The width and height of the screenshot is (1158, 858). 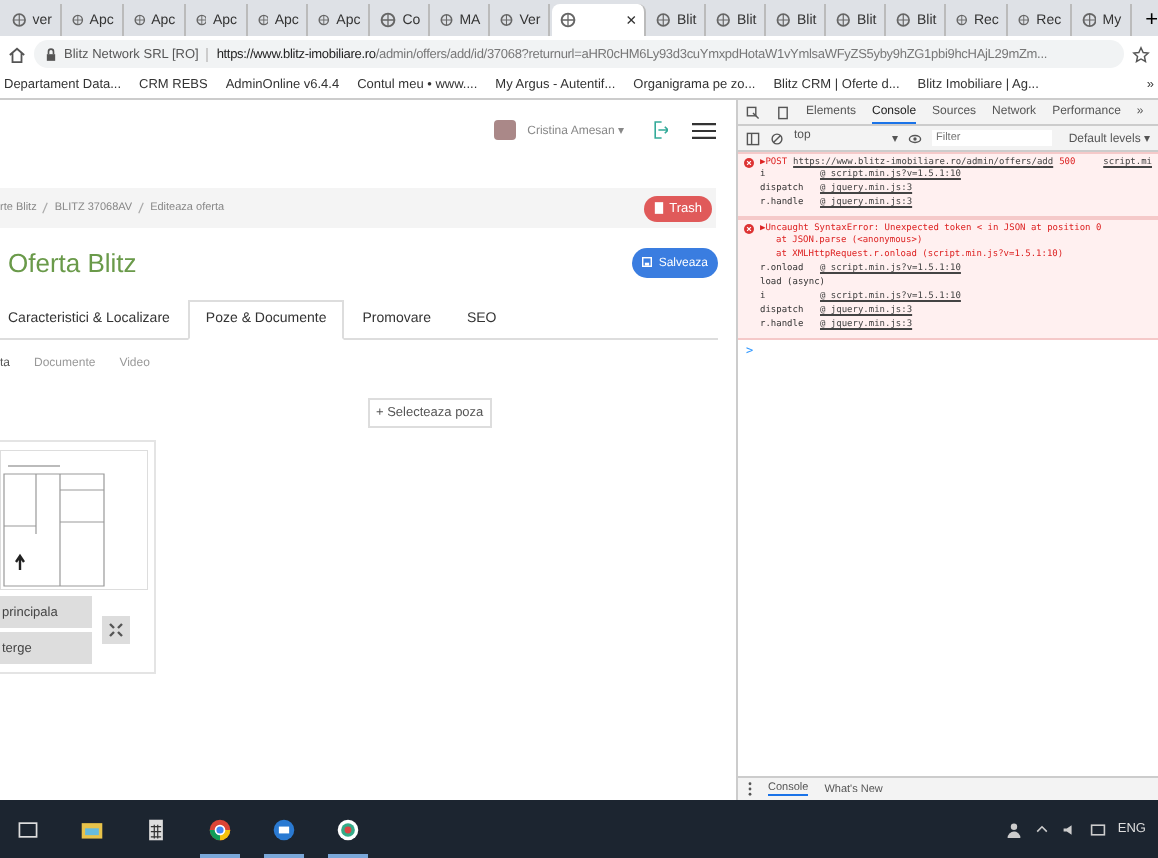 What do you see at coordinates (753, 138) in the screenshot?
I see `sidebar-icon` at bounding box center [753, 138].